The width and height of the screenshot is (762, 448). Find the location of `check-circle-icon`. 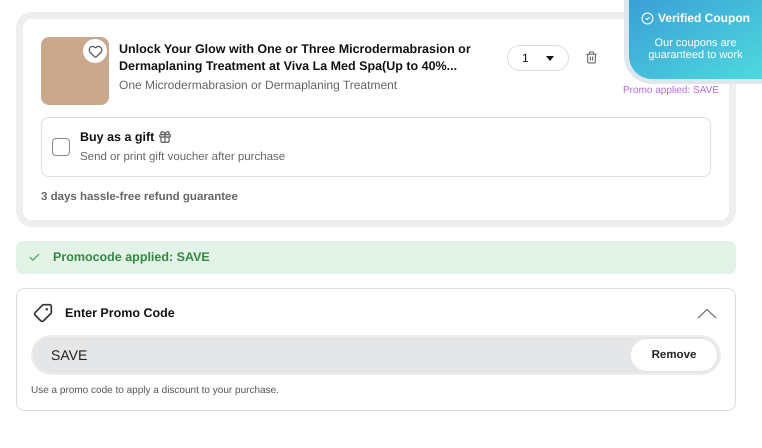

check-circle-icon is located at coordinates (647, 18).